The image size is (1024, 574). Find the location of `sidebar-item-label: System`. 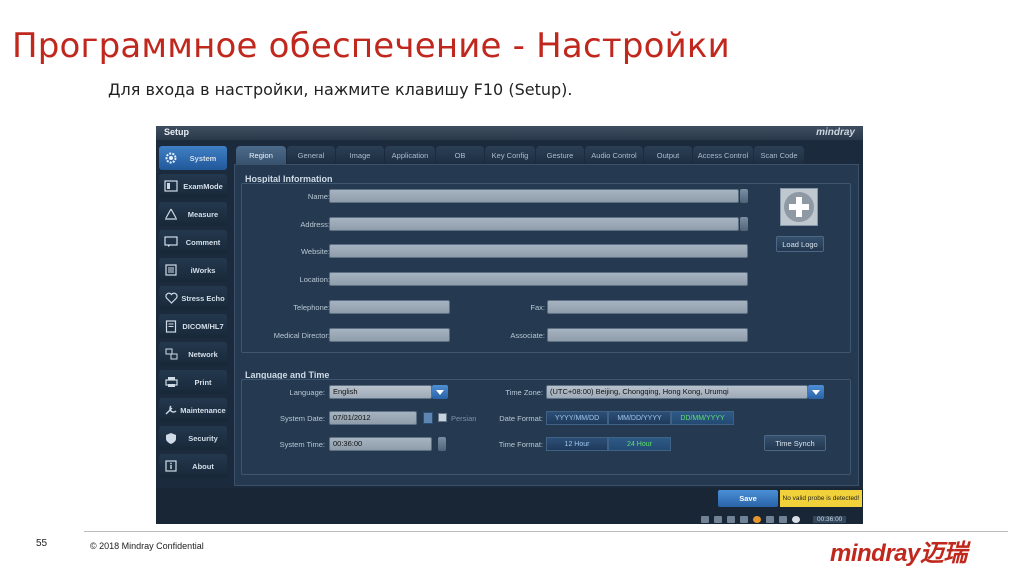

sidebar-item-label: System is located at coordinates (203, 158).